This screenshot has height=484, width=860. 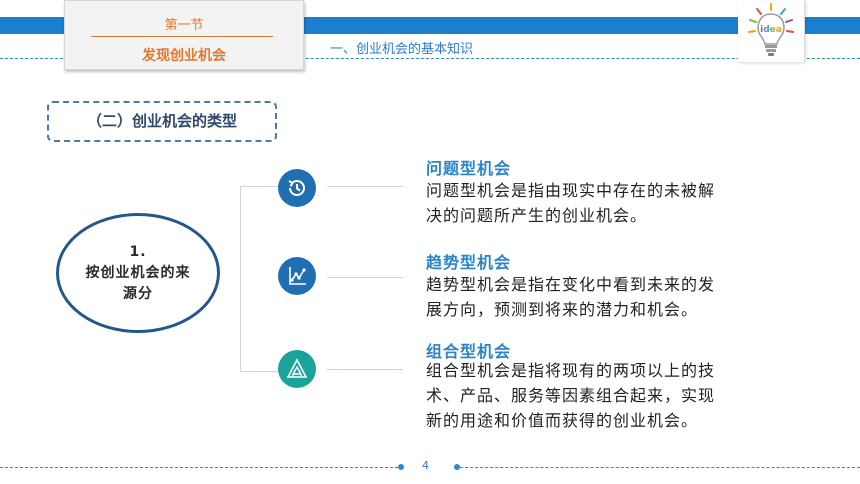 I want to click on section-number: 第一节, so click(x=184, y=25).